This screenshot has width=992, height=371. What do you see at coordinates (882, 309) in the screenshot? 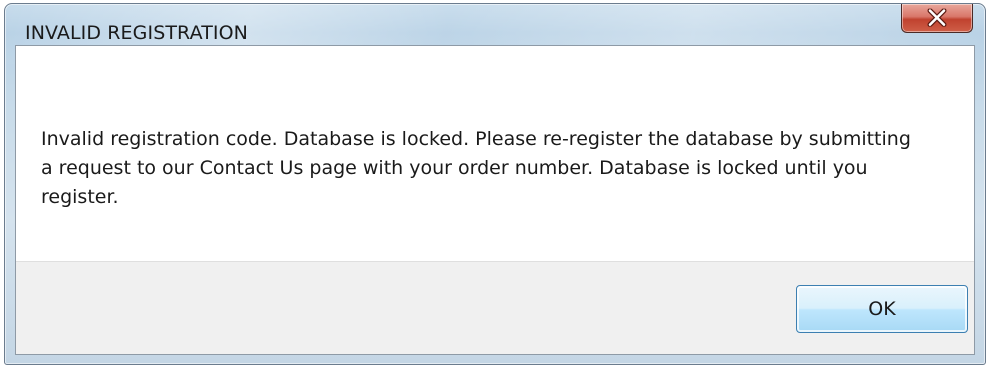
I see `ok-button: OK` at bounding box center [882, 309].